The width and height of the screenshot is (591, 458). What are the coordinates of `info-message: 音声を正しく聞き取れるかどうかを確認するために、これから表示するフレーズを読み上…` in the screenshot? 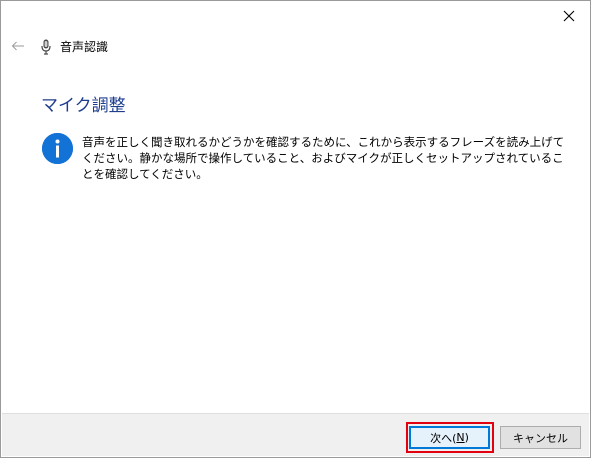 It's located at (323, 158).